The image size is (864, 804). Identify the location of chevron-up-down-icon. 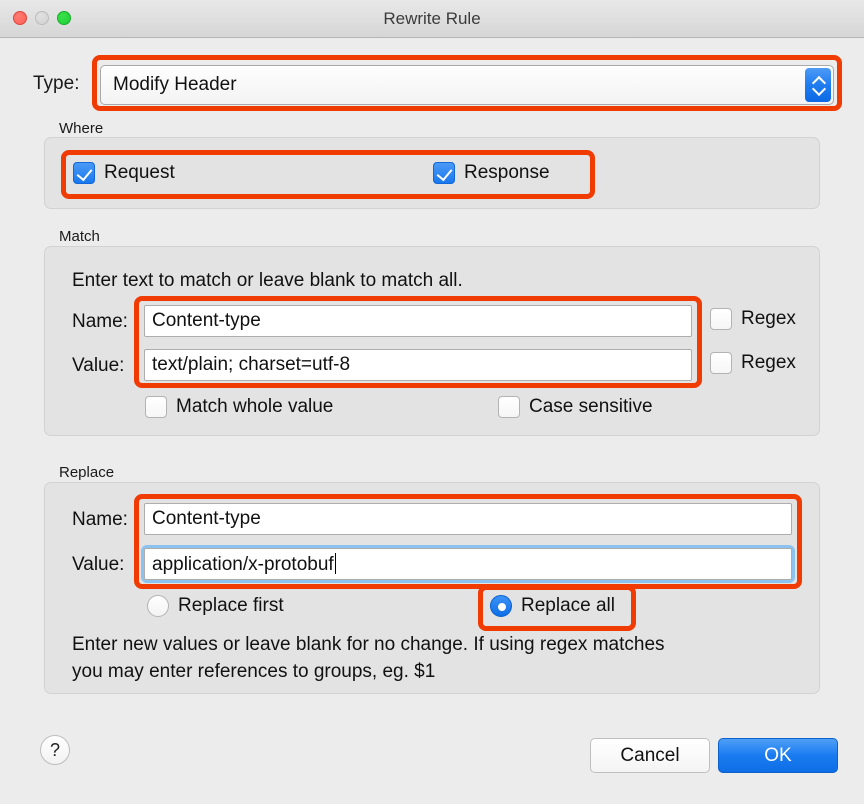
(818, 85).